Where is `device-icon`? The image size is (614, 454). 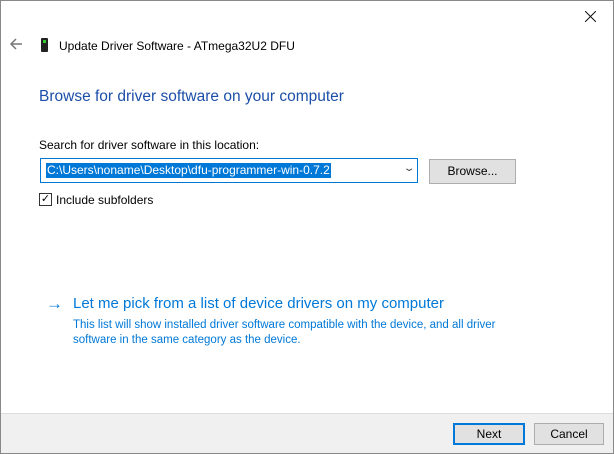
device-icon is located at coordinates (44, 45).